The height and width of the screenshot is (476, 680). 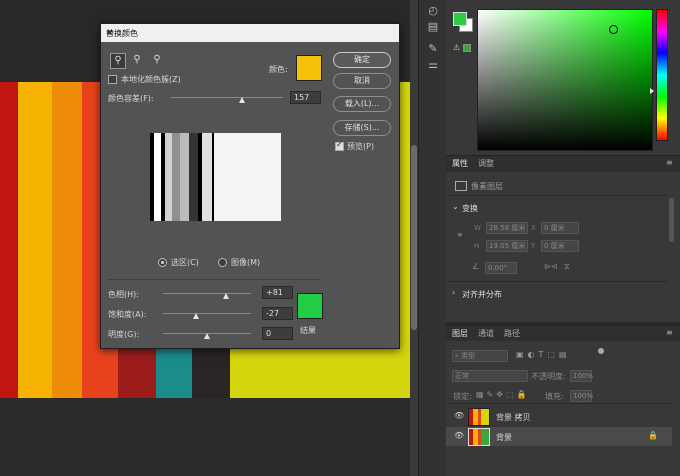 What do you see at coordinates (613, 29) in the screenshot?
I see `picker-cursor` at bounding box center [613, 29].